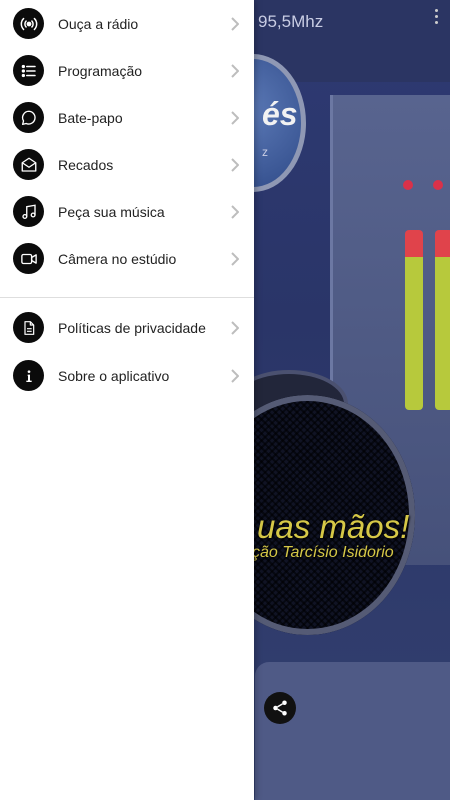 The height and width of the screenshot is (800, 450). Describe the element at coordinates (352, 731) in the screenshot. I see `bottom-card` at that location.